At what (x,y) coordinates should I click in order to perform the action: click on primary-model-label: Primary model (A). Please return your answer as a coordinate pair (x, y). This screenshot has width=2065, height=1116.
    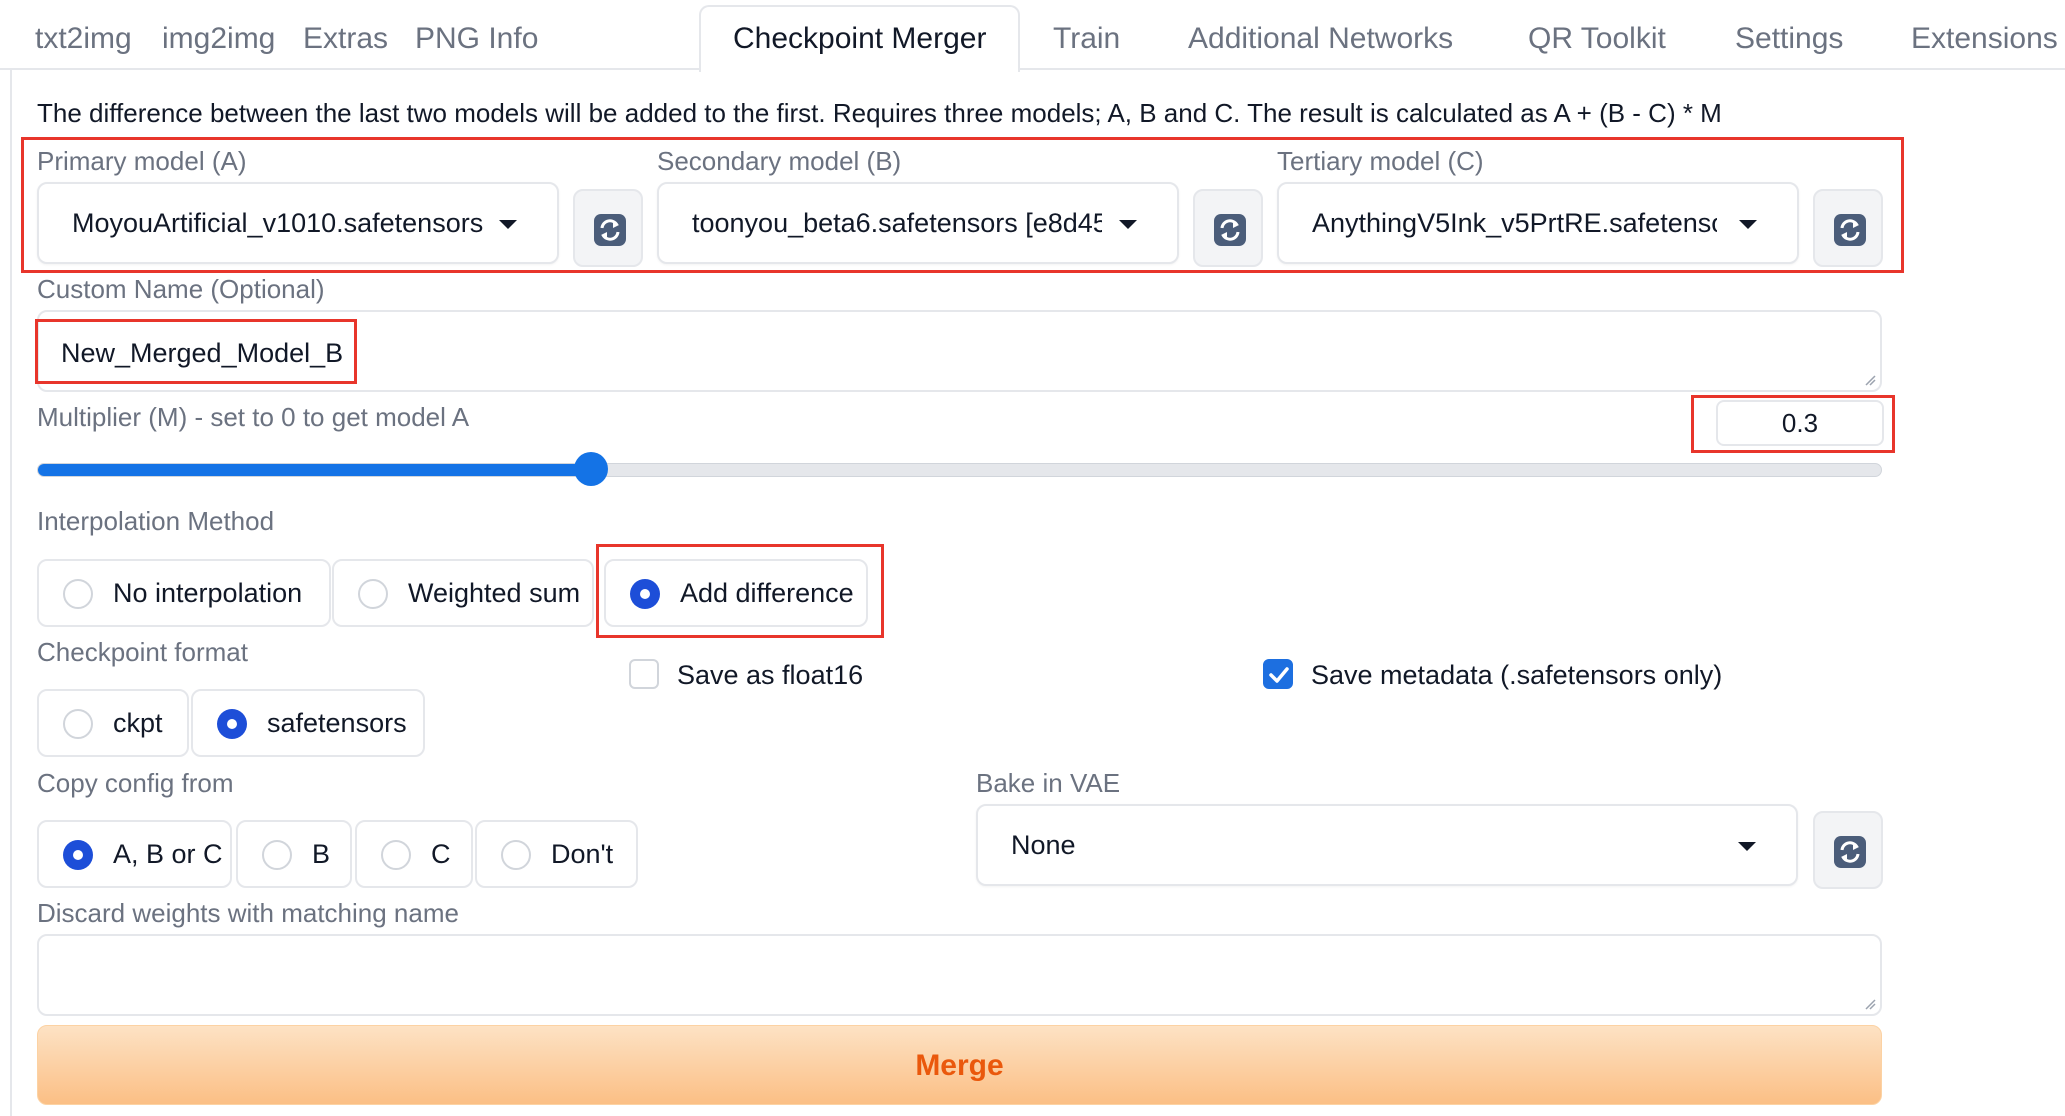
    Looking at the image, I should click on (142, 161).